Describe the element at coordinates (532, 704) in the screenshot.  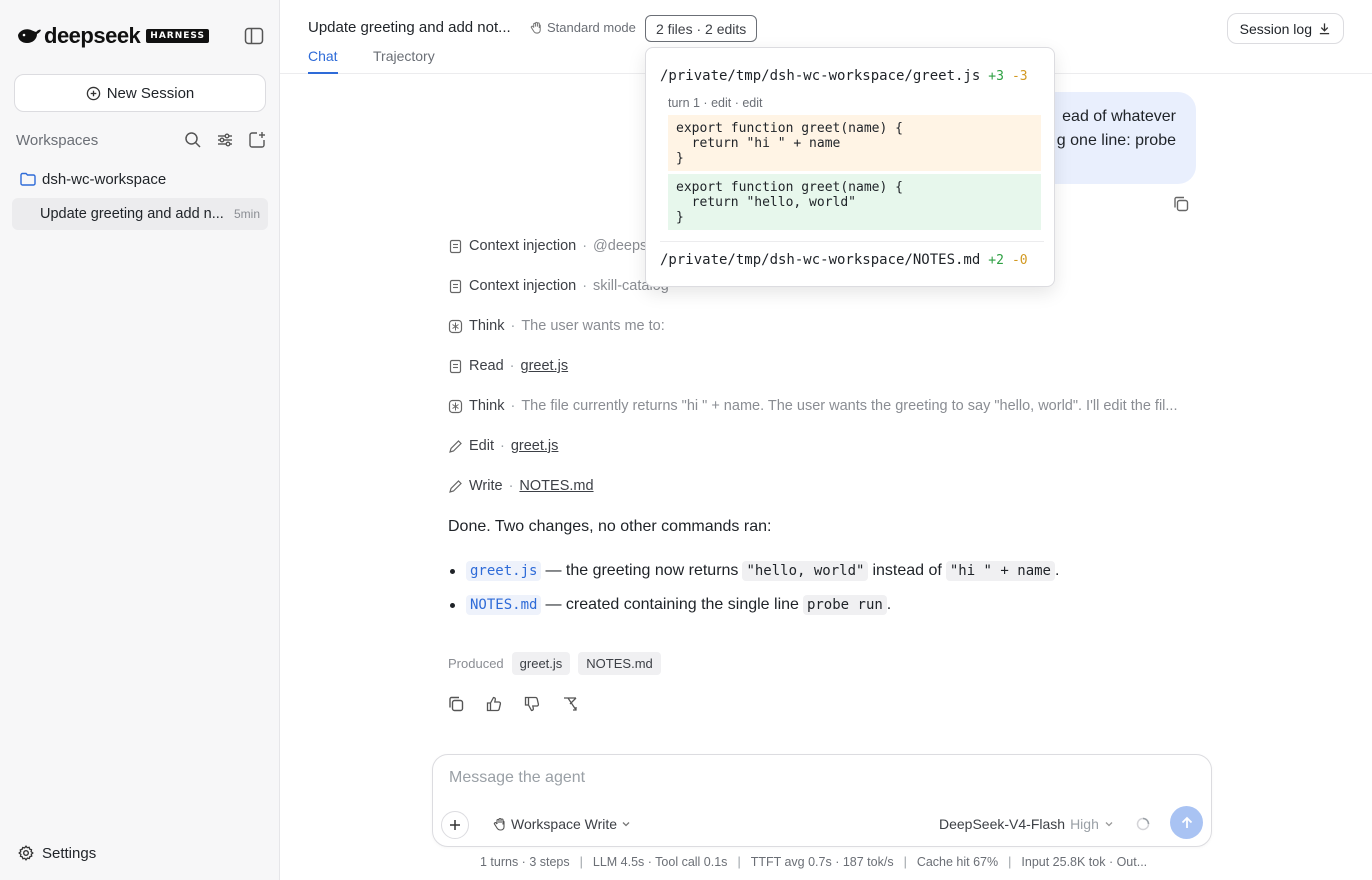
I see `thumbs-down-icon` at that location.